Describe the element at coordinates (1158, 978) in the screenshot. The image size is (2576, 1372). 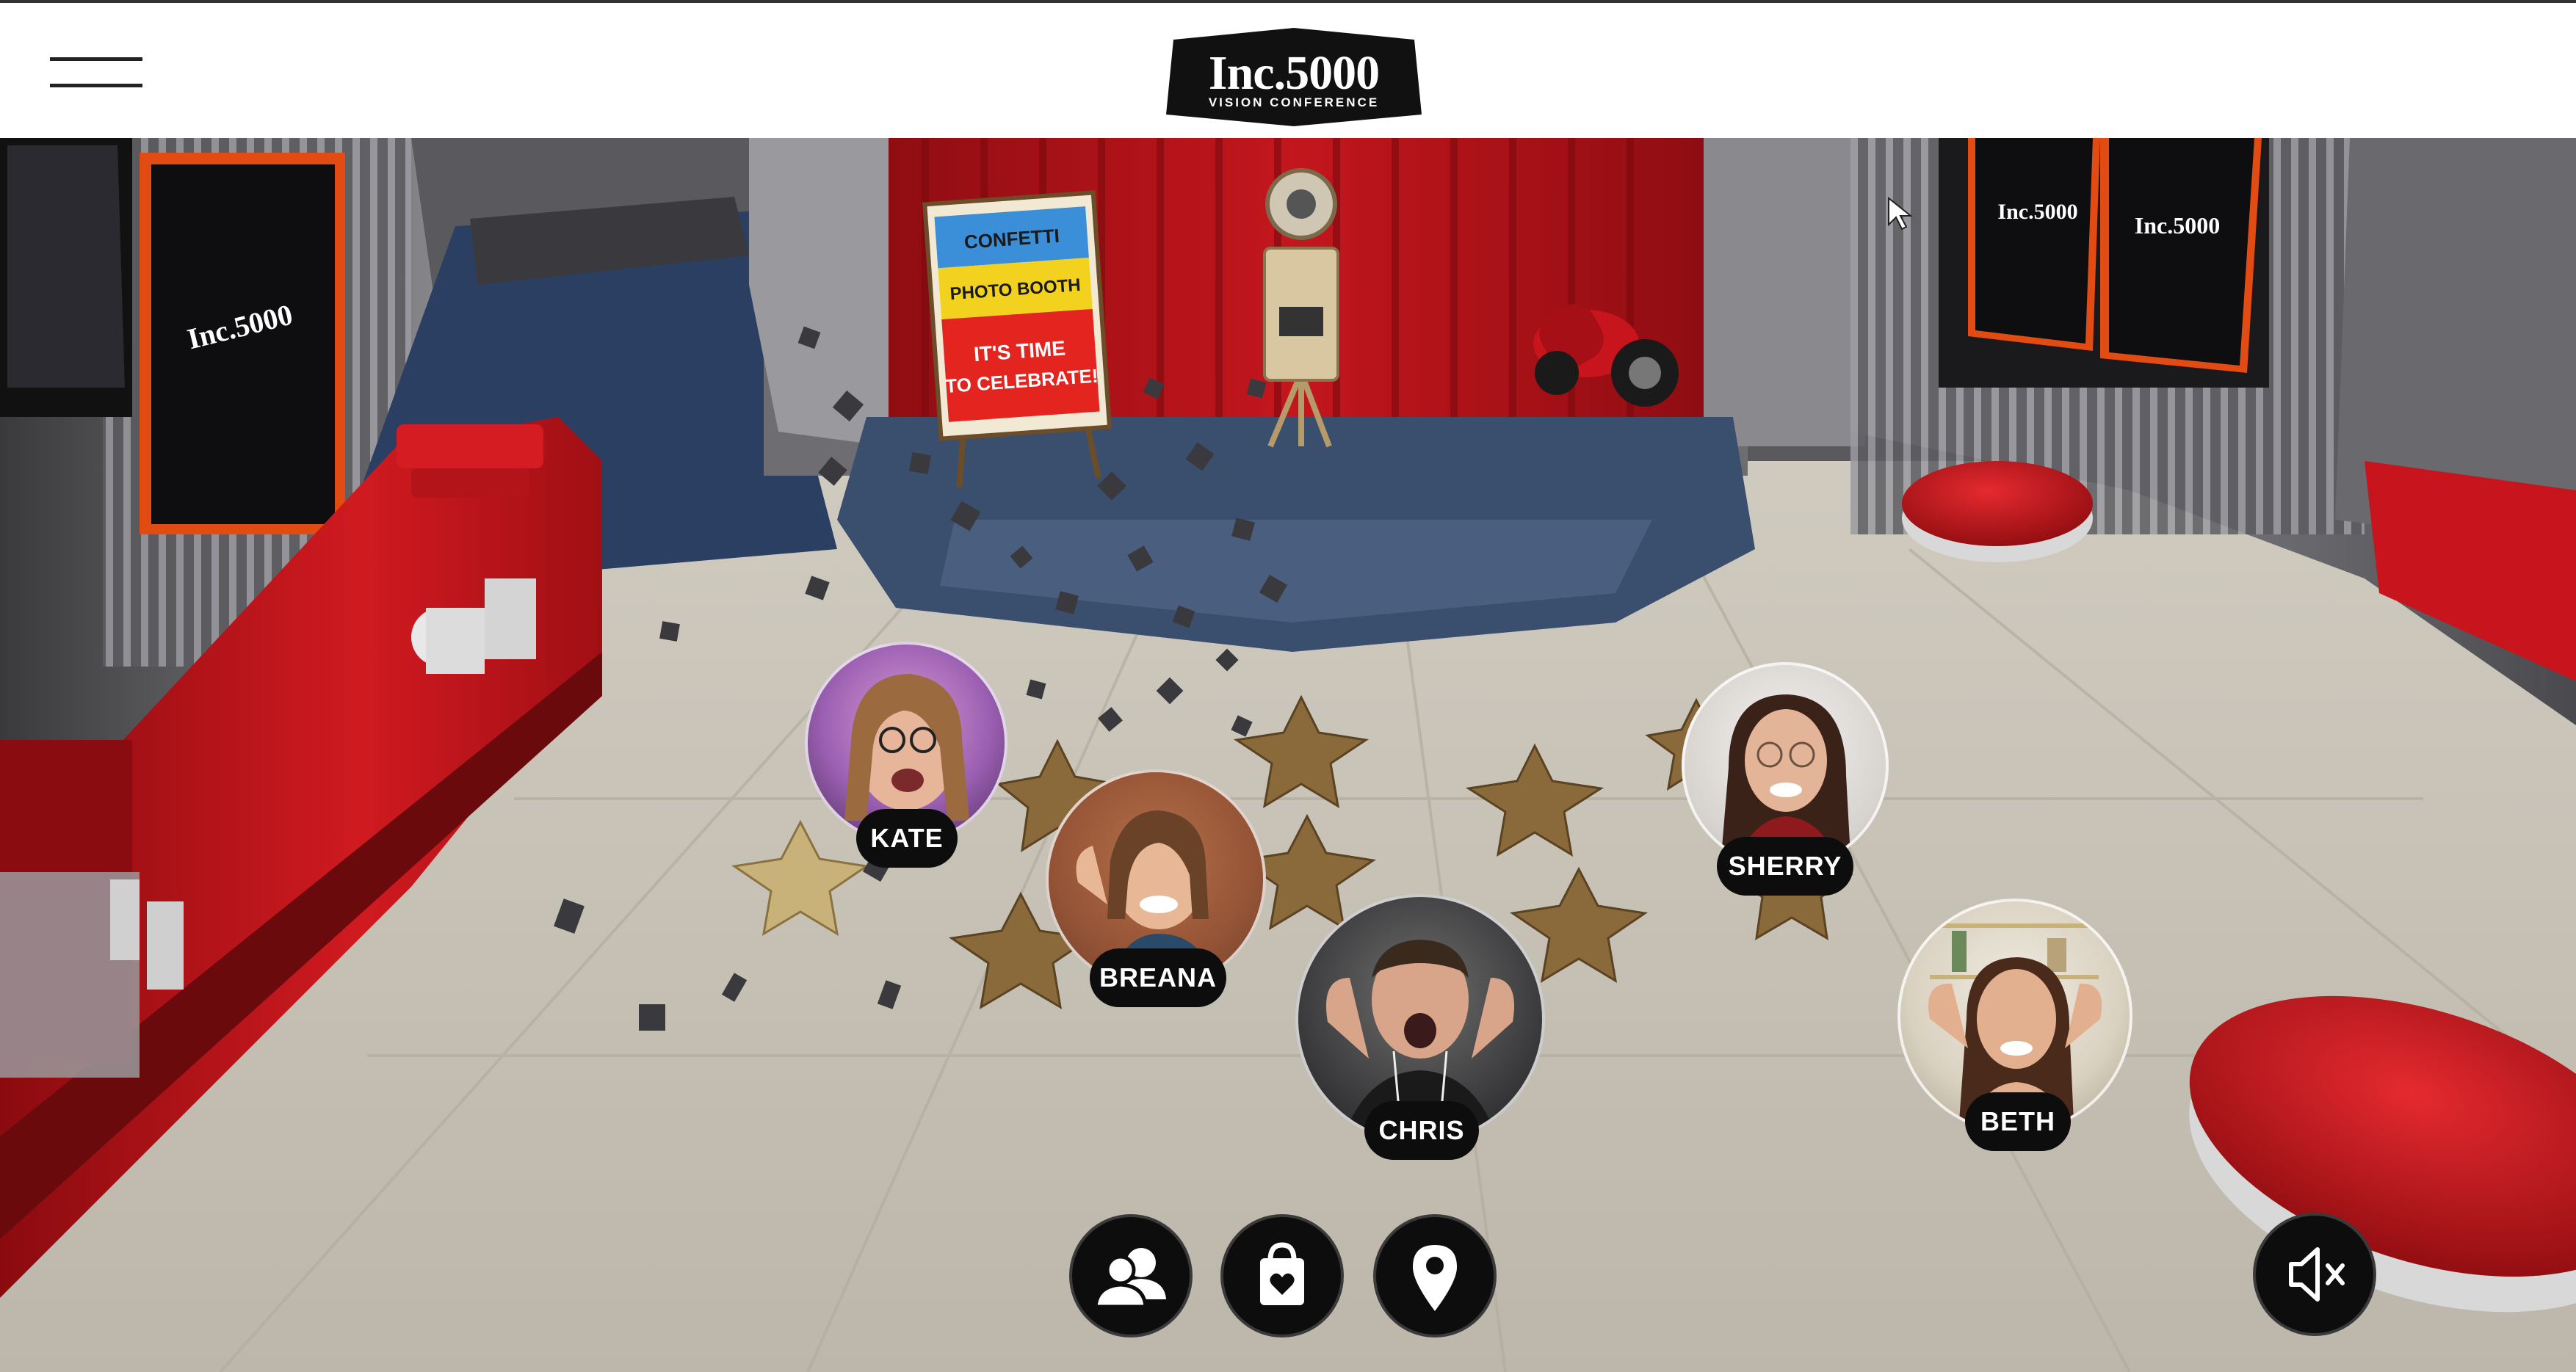
I see `attendee-name-label: BREANA` at that location.